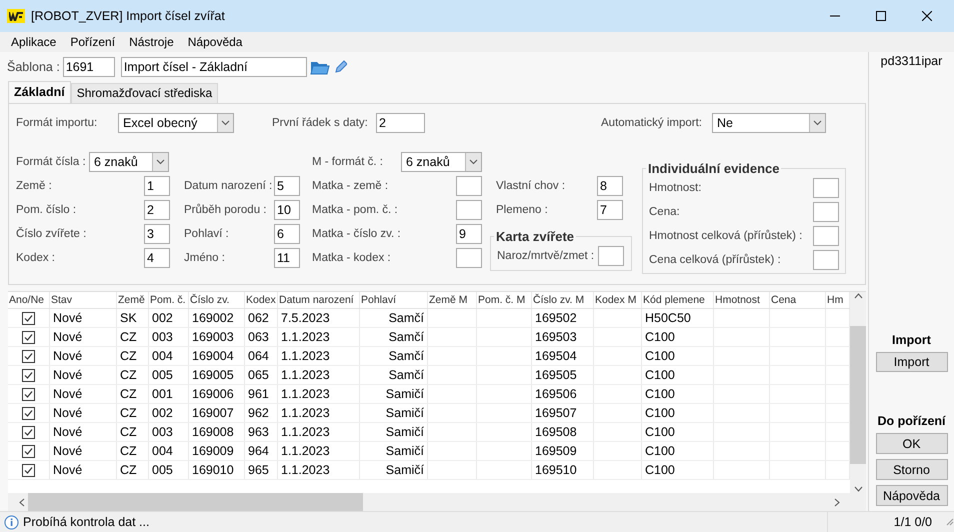 This screenshot has height=532, width=954. I want to click on field-label: M - formát č. :, so click(348, 162).